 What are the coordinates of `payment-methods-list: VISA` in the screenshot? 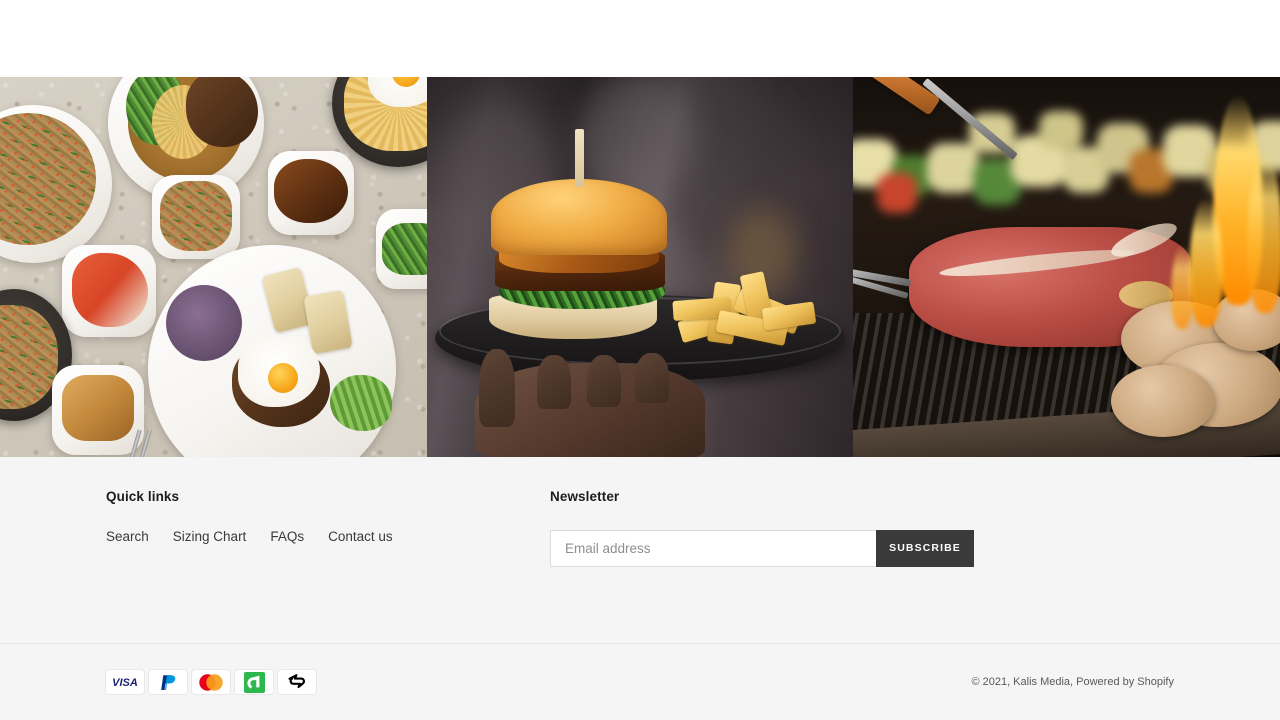 It's located at (211, 682).